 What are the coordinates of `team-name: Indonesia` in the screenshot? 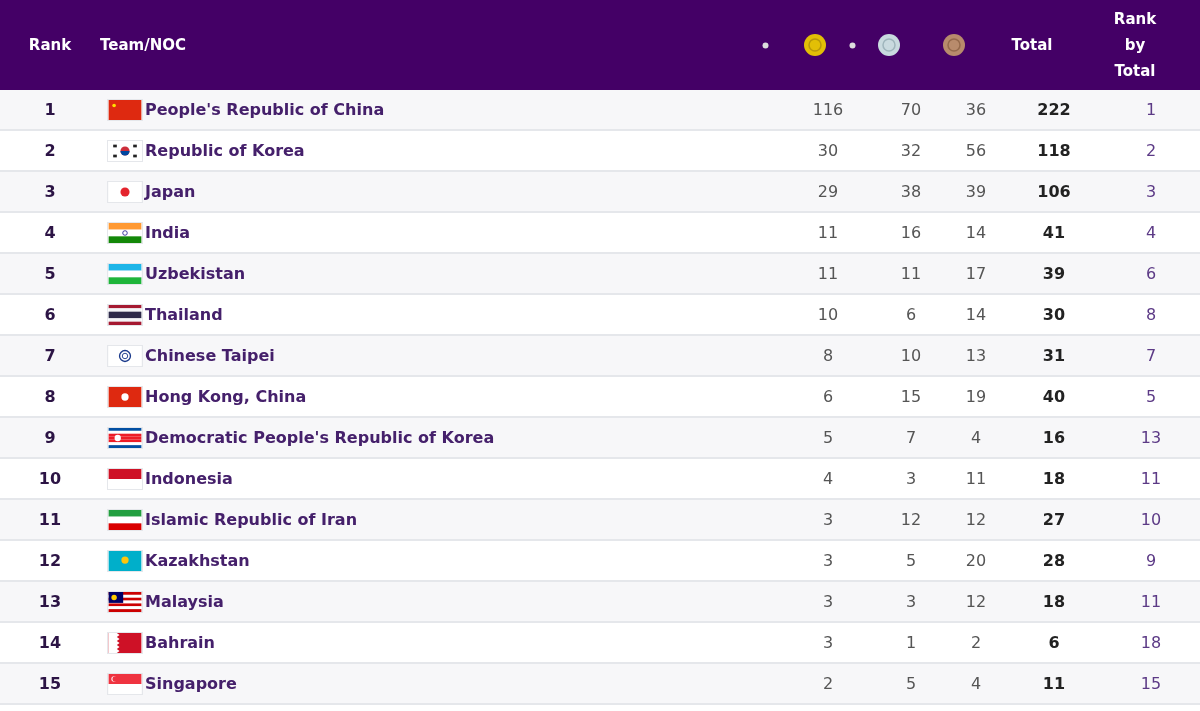 It's located at (189, 478).